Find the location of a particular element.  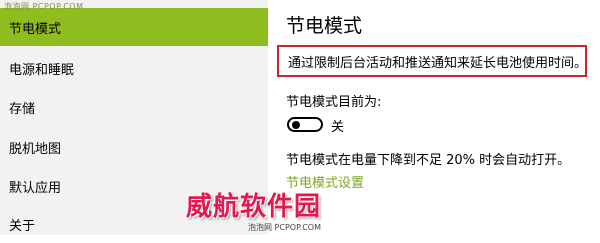

sidebar-item-power-sleep: 电源和睡眠 is located at coordinates (134, 68).